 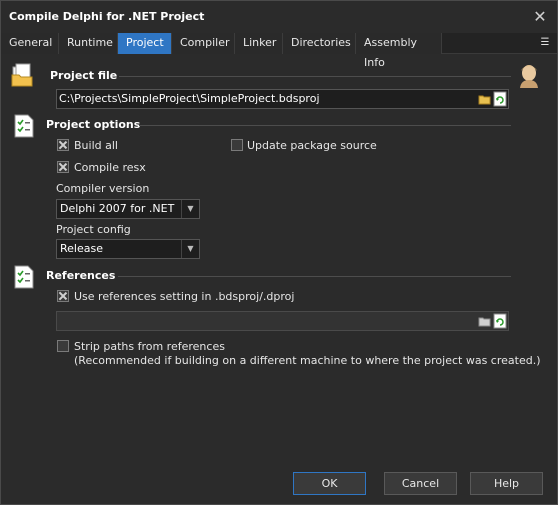 What do you see at coordinates (93, 229) in the screenshot?
I see `project-config-label: Project config` at bounding box center [93, 229].